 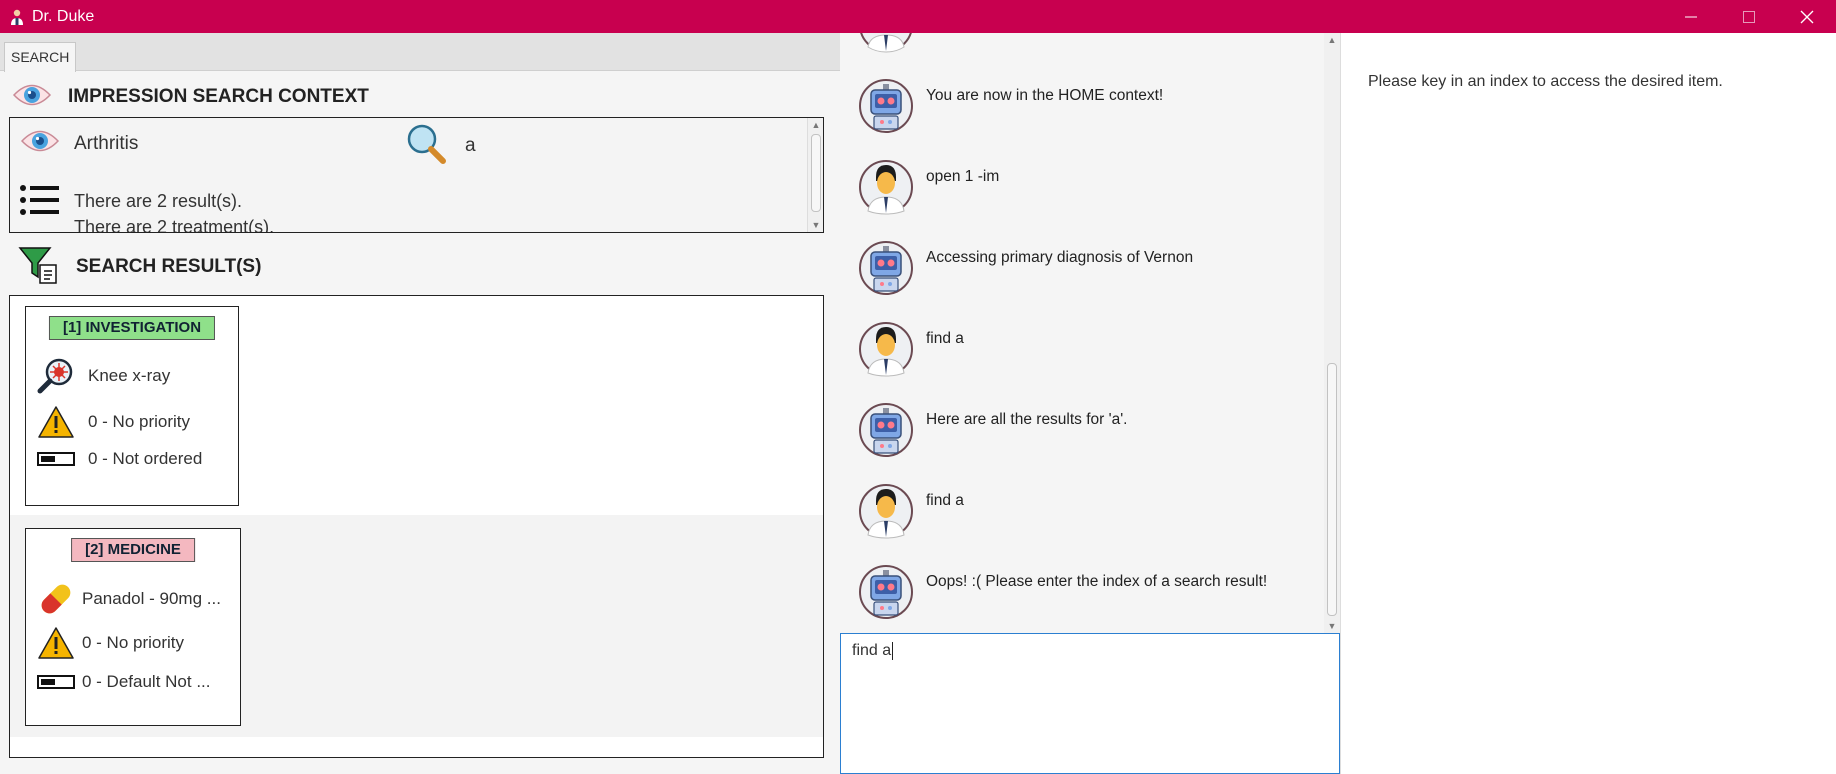 What do you see at coordinates (1749, 16) in the screenshot?
I see `maximize-button` at bounding box center [1749, 16].